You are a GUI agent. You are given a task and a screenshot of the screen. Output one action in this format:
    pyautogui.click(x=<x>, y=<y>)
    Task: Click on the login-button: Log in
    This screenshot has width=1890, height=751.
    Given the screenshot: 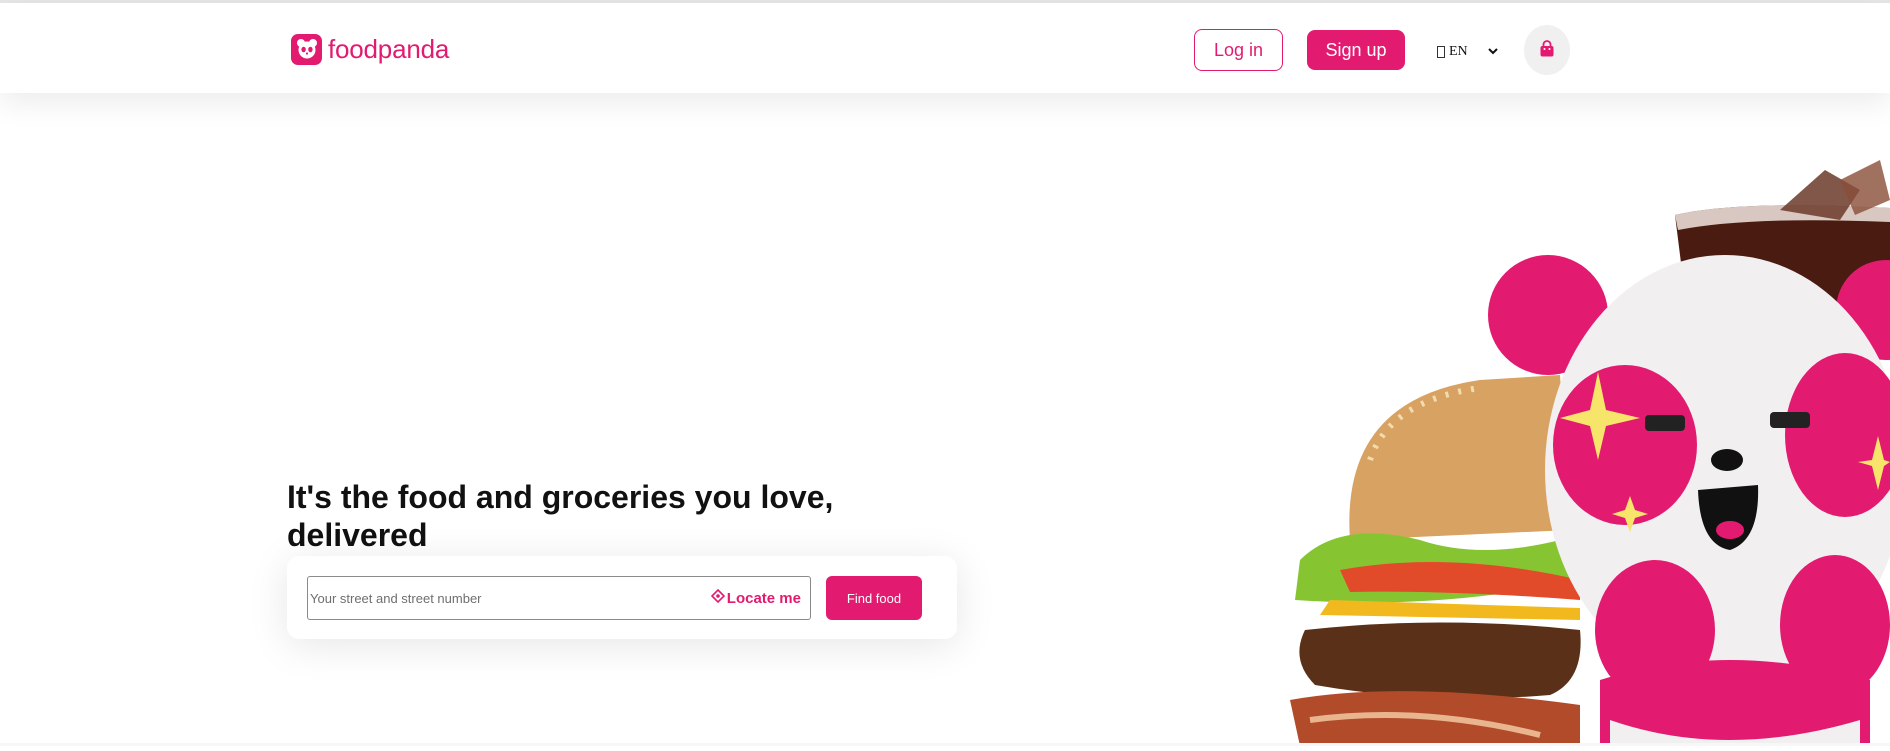 What is the action you would take?
    pyautogui.click(x=1238, y=50)
    